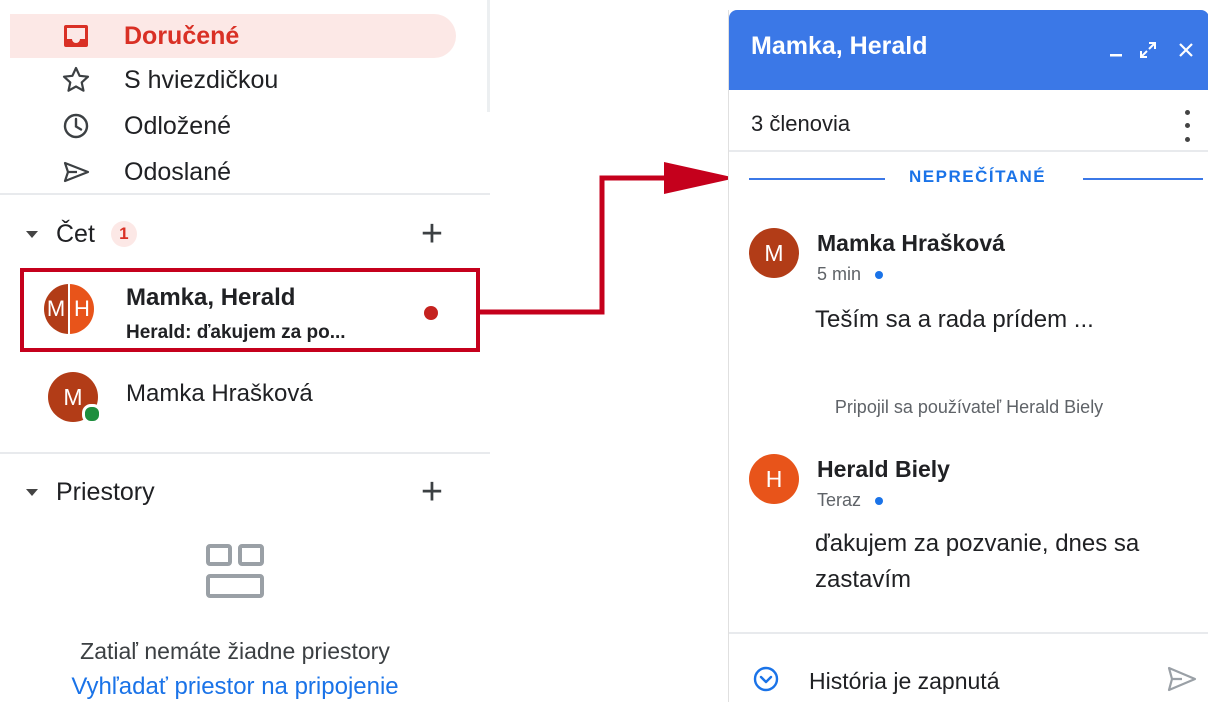 The height and width of the screenshot is (702, 1208). I want to click on message-sender: Mamka Hrašková, so click(911, 243).